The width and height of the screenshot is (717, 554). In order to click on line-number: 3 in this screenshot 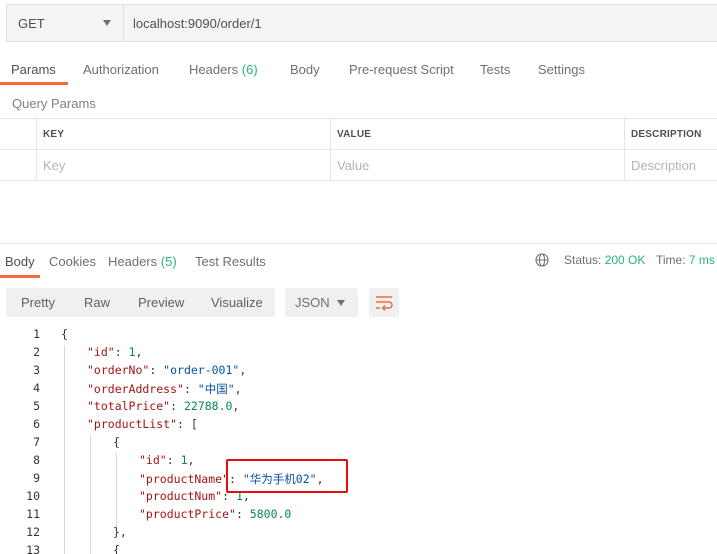, I will do `click(36, 370)`.